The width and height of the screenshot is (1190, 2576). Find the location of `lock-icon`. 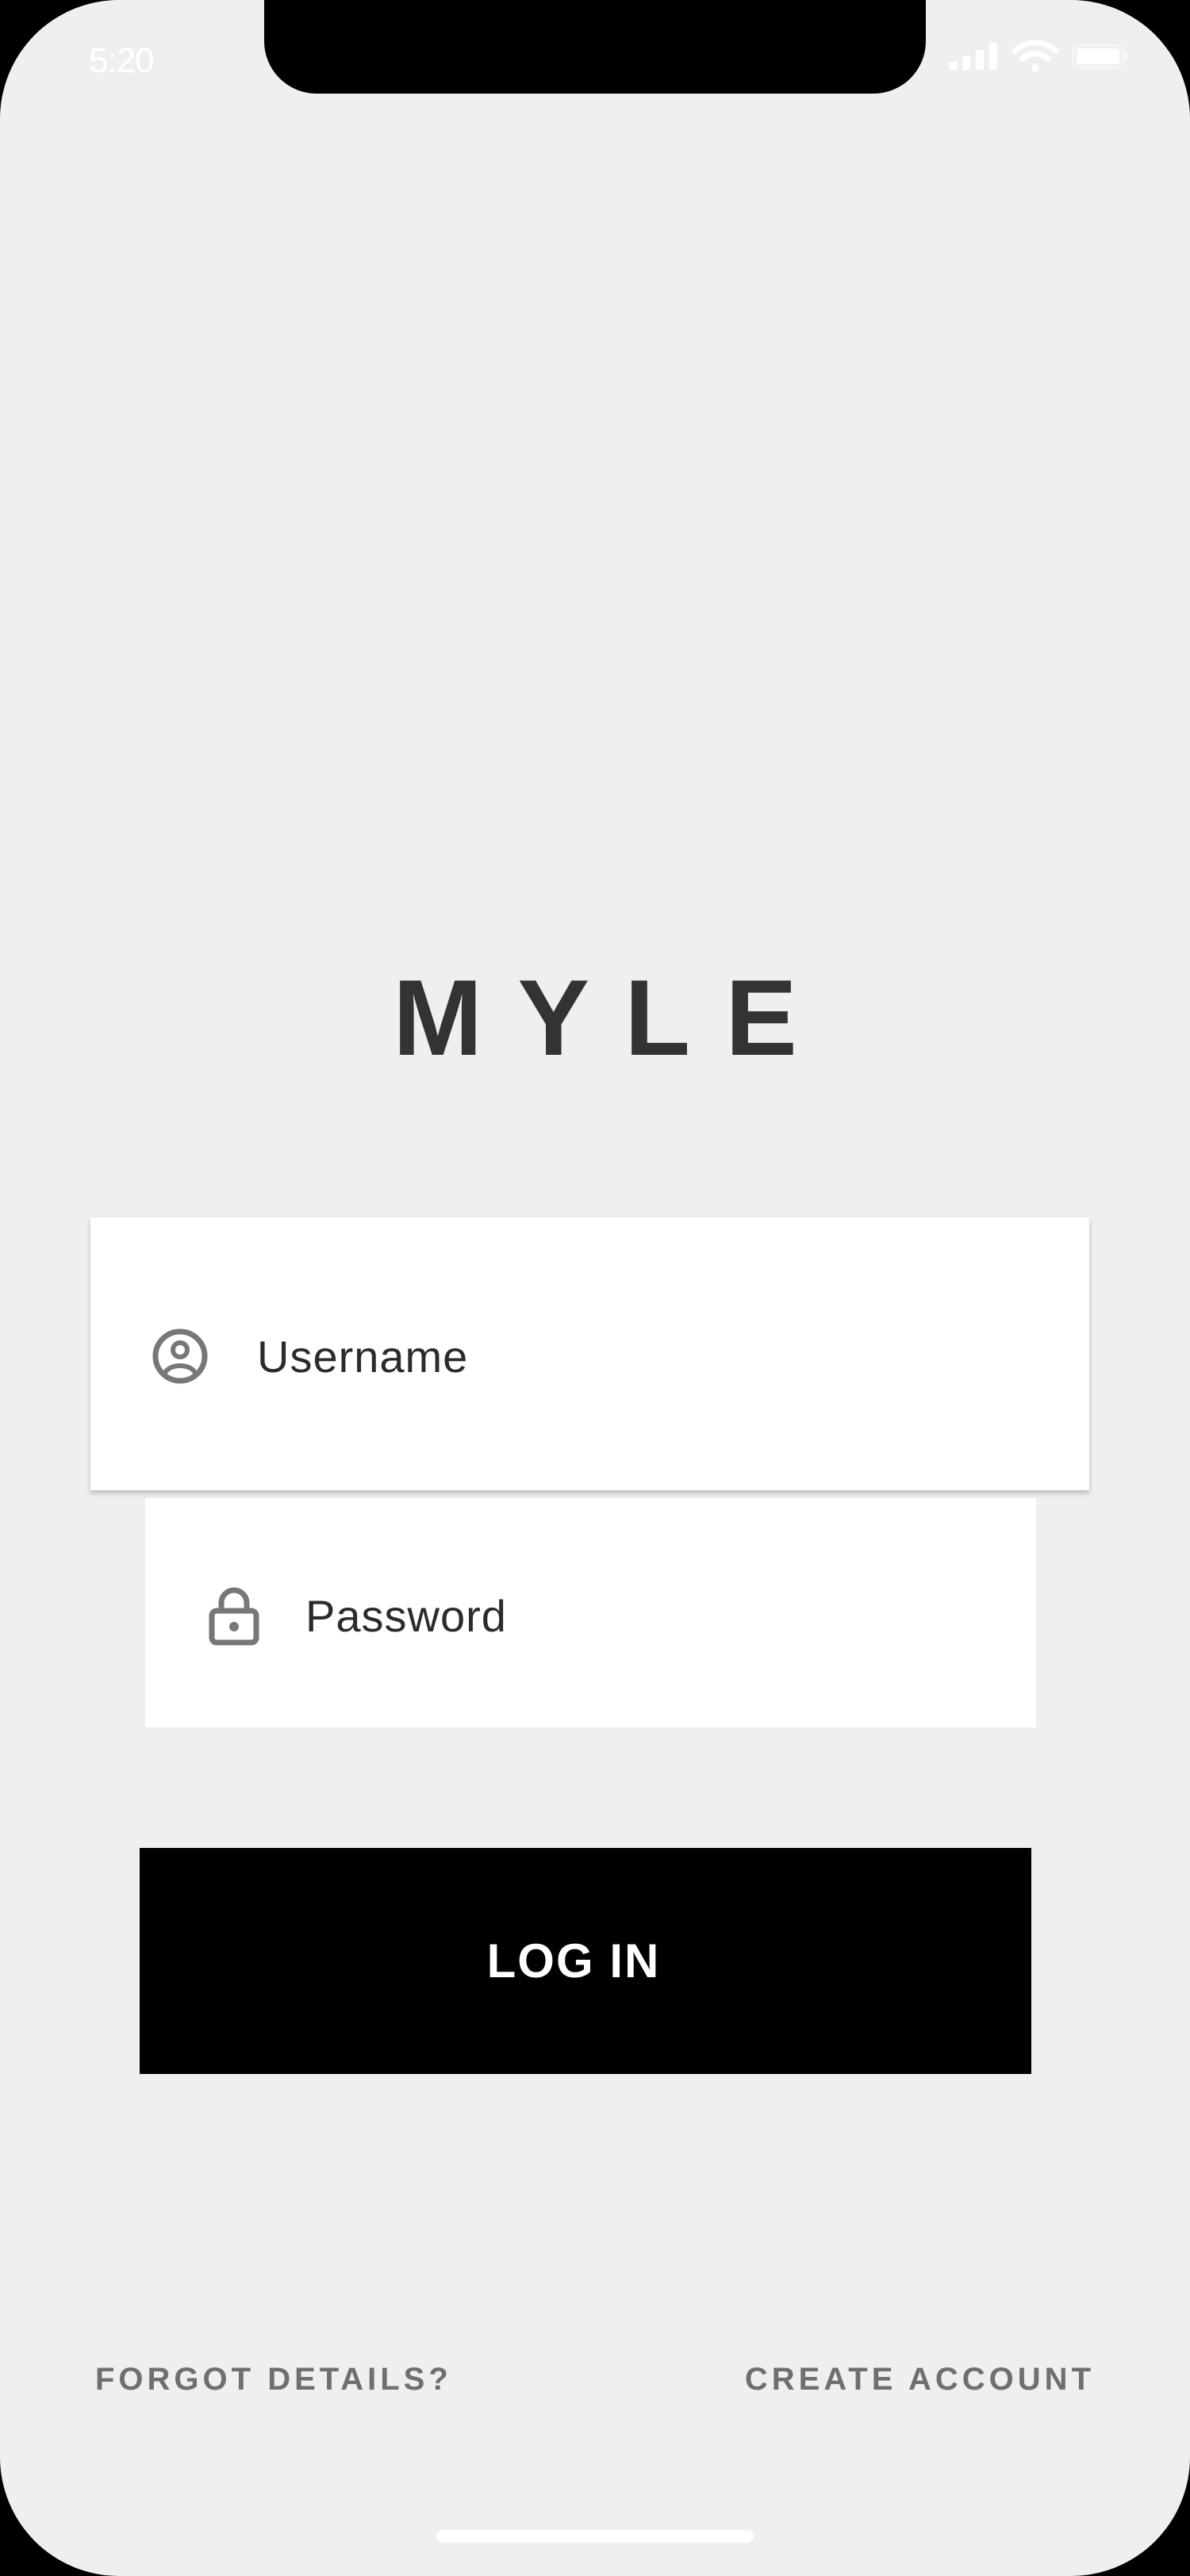

lock-icon is located at coordinates (234, 1616).